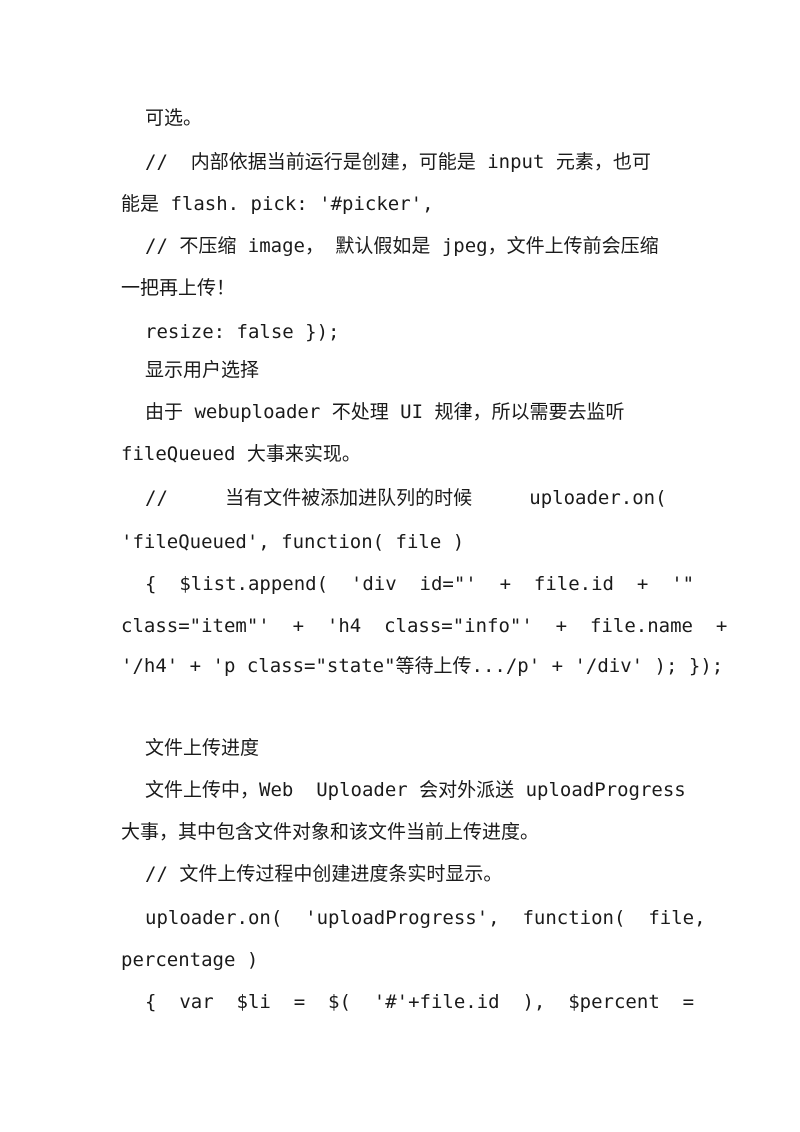 This screenshot has height=1132, width=800. Describe the element at coordinates (324, 874) in the screenshot. I see `code-comment-line: // 文件上传过程中创建进度条实时显示。` at that location.